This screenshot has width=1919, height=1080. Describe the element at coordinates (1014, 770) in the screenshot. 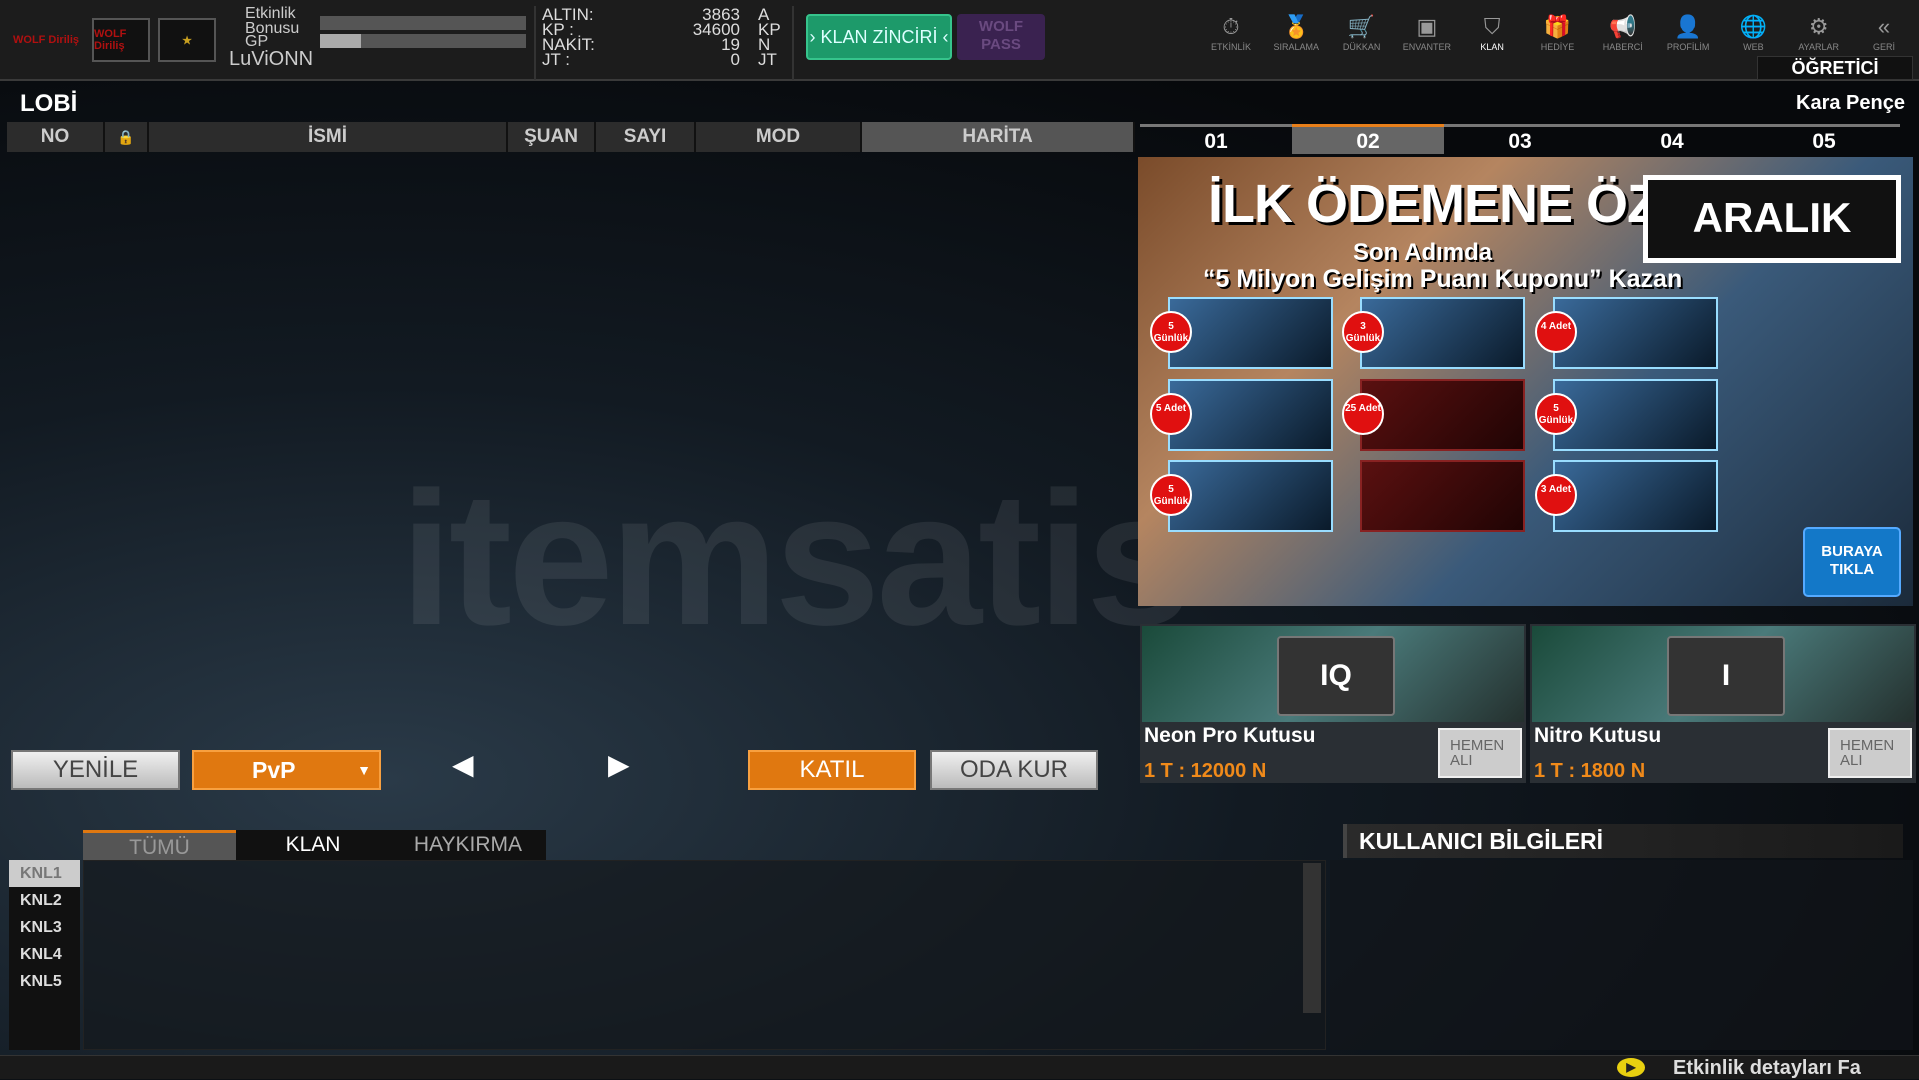

I see `create-room-button: ODA KUR` at that location.